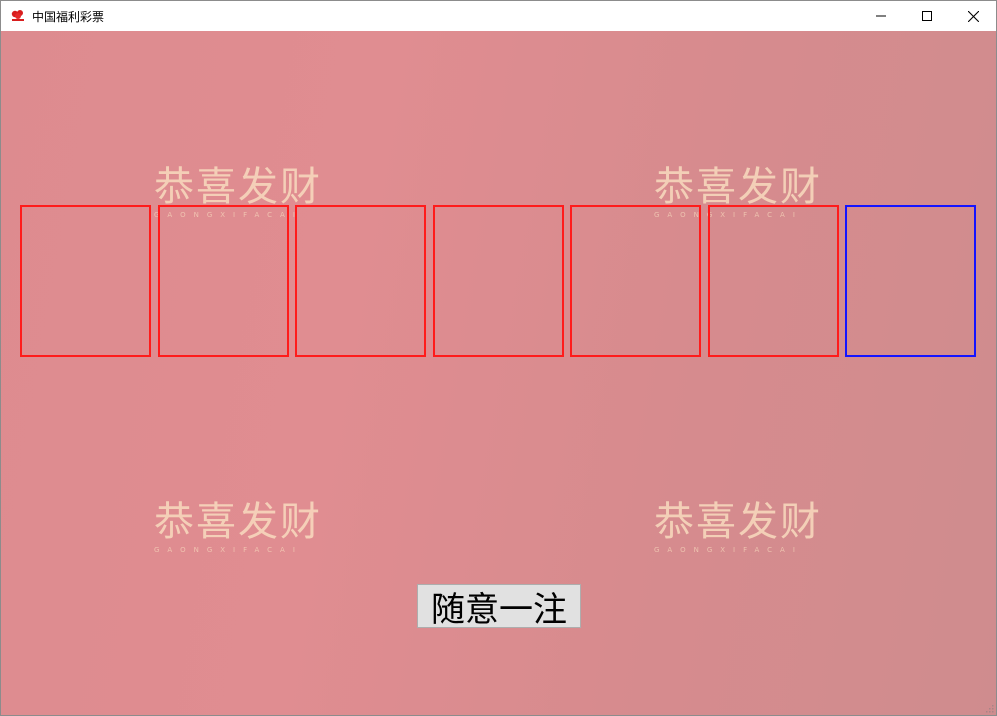 This screenshot has width=997, height=716. I want to click on window-controls, so click(927, 16).